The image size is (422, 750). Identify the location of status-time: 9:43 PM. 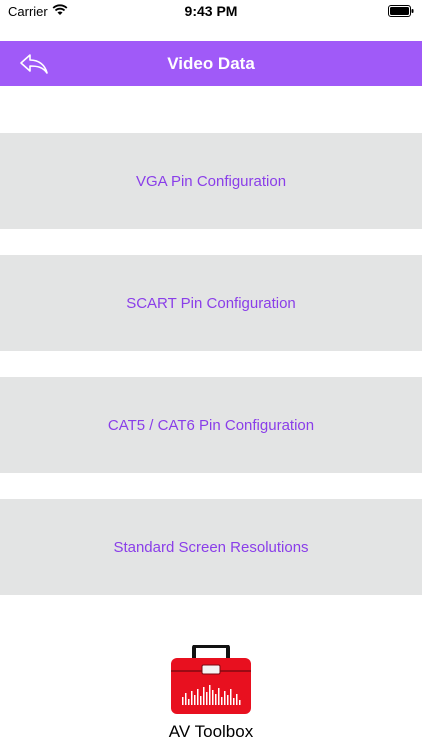
(211, 11).